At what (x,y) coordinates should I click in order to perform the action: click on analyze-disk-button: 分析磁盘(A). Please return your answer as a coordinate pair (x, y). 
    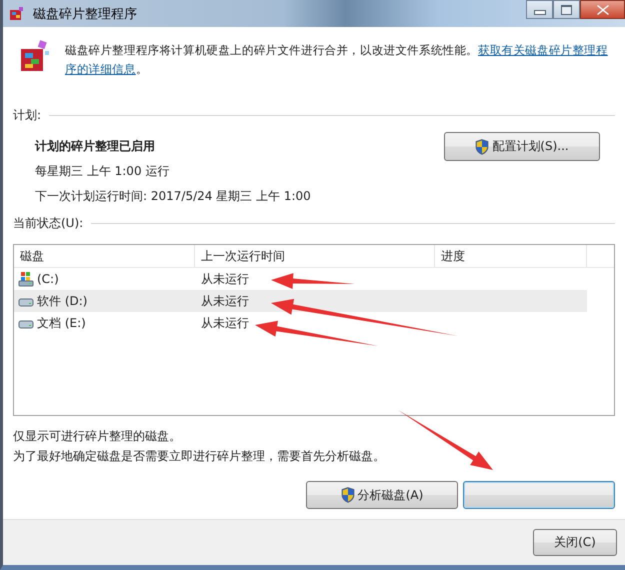
    Looking at the image, I should click on (382, 495).